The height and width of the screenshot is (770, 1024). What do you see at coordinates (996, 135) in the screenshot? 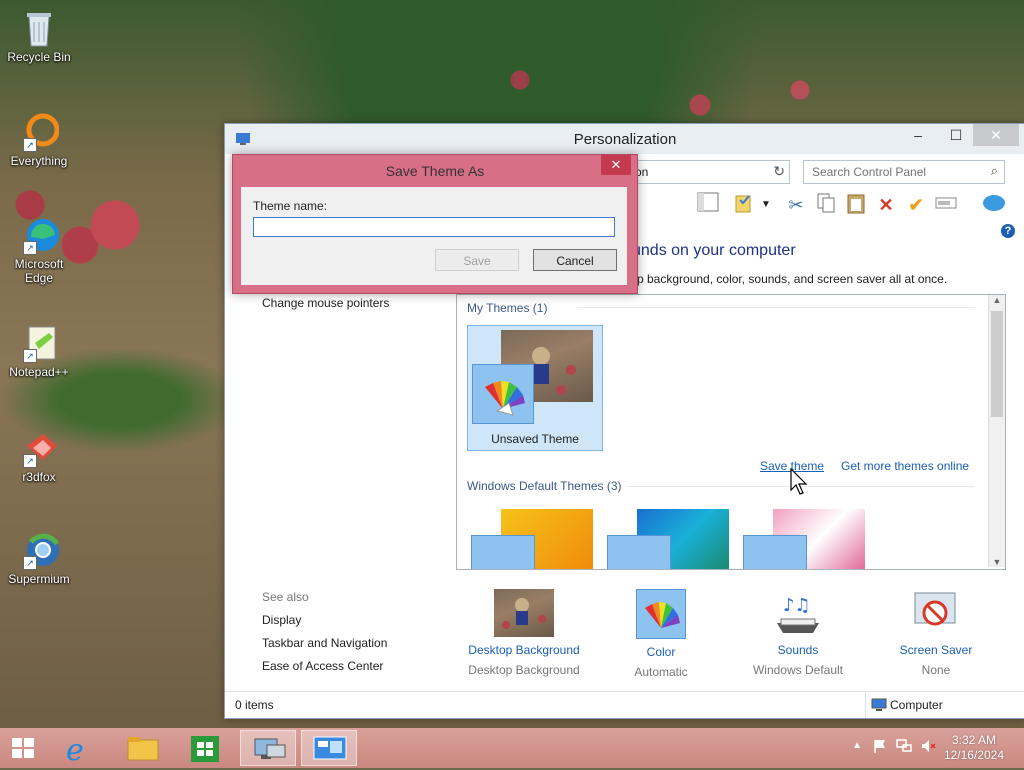
I see `close-button: ✕` at bounding box center [996, 135].